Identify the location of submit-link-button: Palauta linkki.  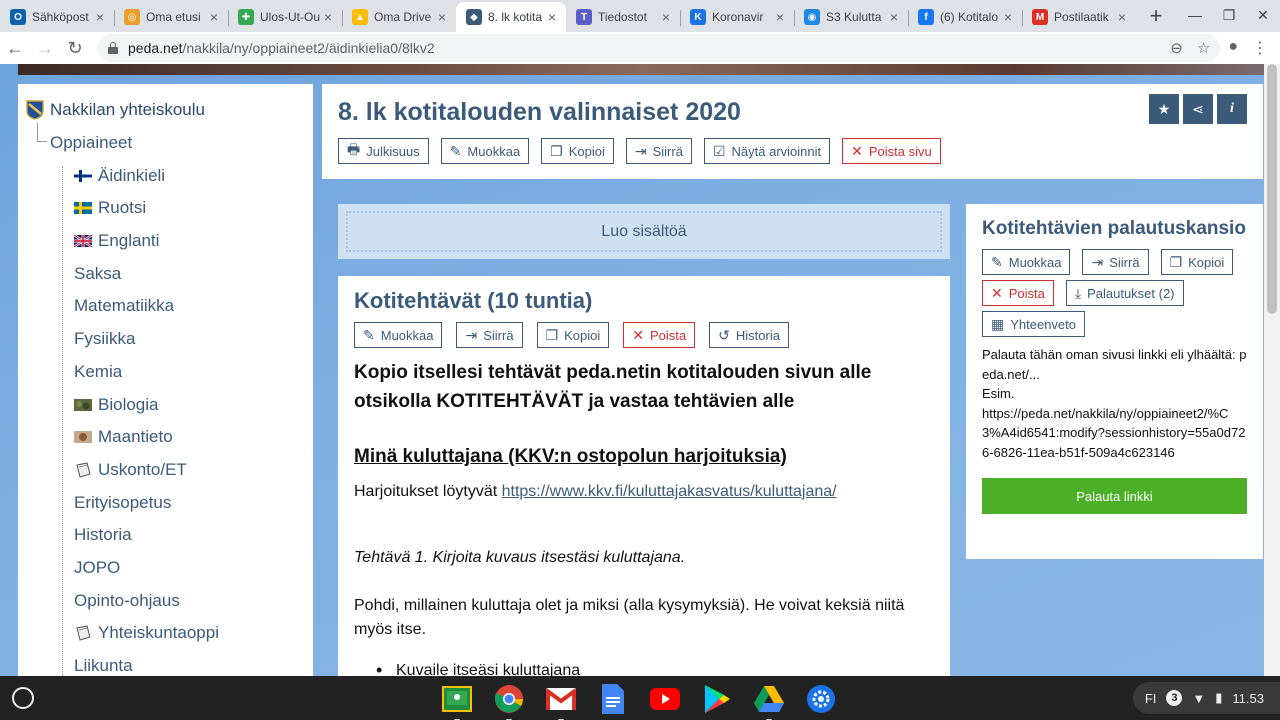
(1114, 496).